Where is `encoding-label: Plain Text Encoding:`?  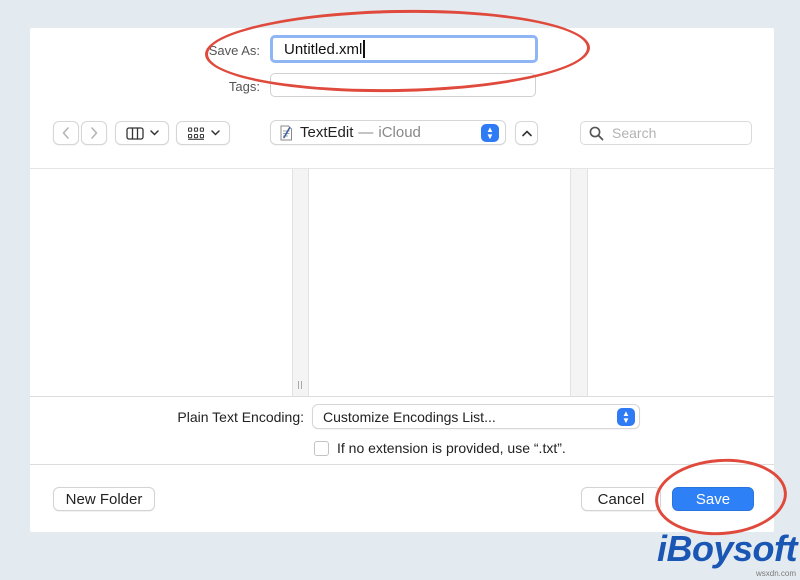 encoding-label: Plain Text Encoding: is located at coordinates (240, 417).